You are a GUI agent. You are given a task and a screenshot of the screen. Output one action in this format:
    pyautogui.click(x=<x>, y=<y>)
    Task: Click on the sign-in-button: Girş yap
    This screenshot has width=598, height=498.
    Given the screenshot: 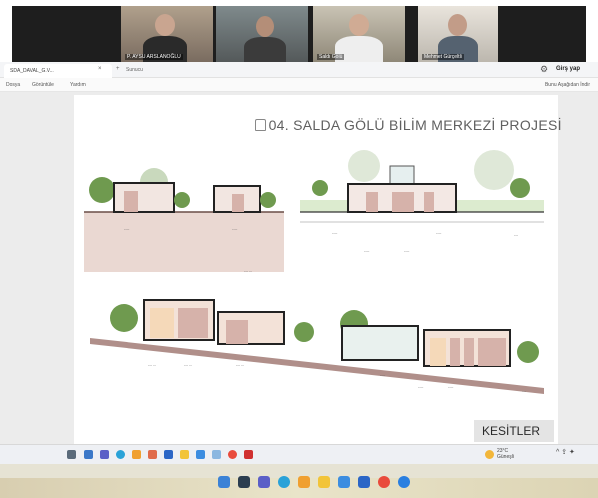 What is the action you would take?
    pyautogui.click(x=568, y=69)
    